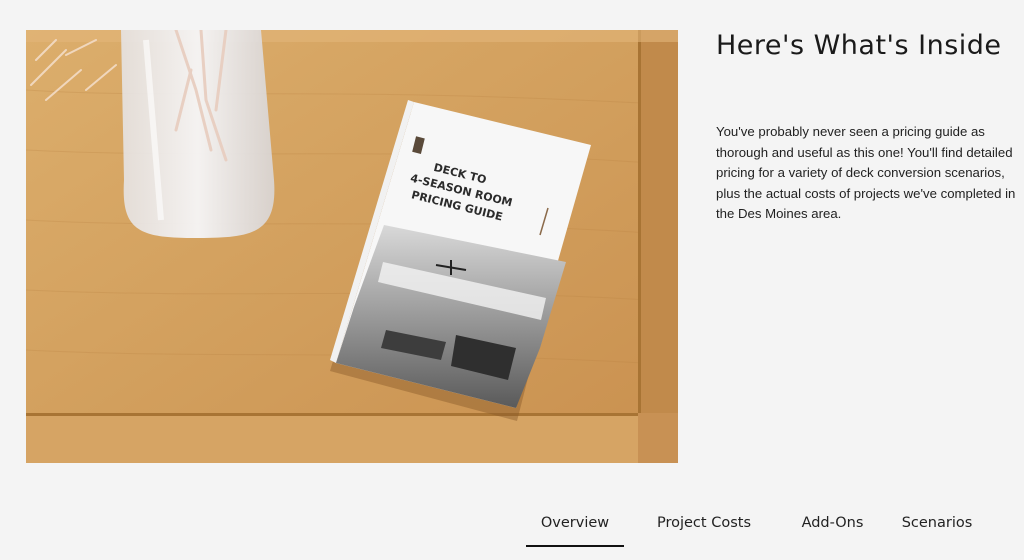  What do you see at coordinates (859, 45) in the screenshot?
I see `section-heading: Here's What's Inside` at bounding box center [859, 45].